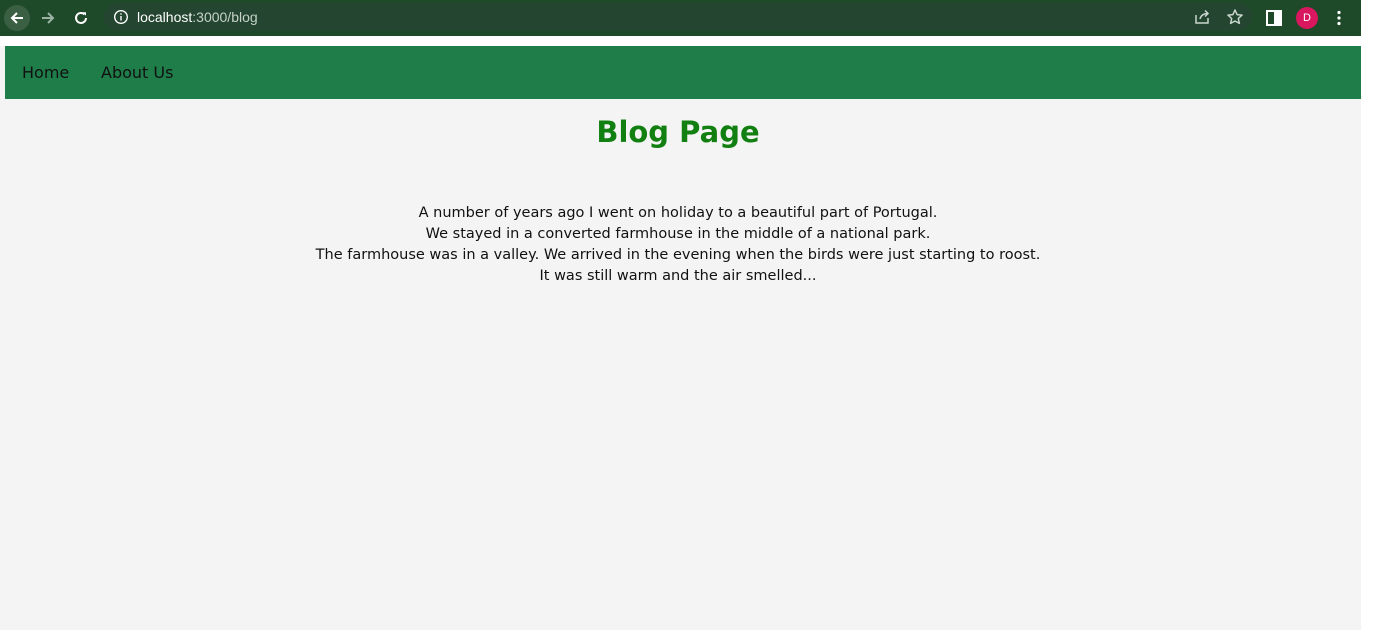 This screenshot has width=1393, height=630. I want to click on reload-button, so click(81, 18).